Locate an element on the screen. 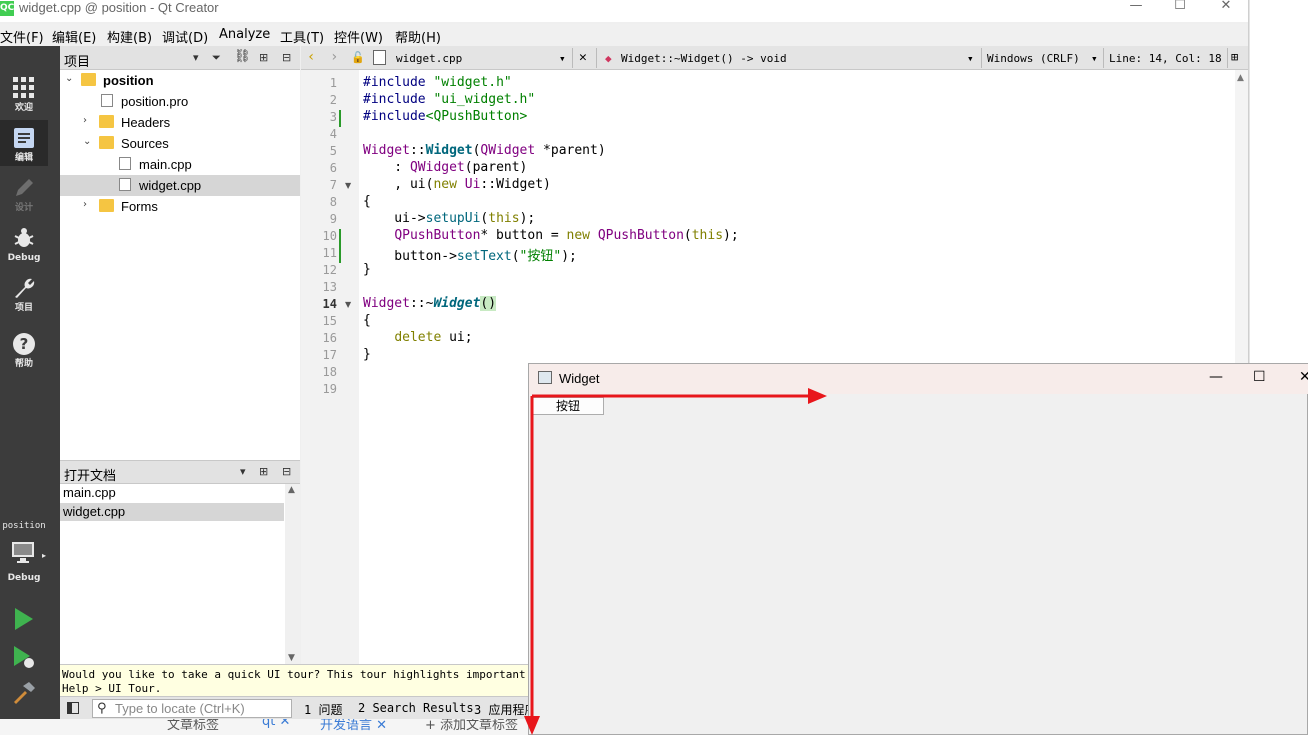 Image resolution: width=1308 pixels, height=735 pixels. x-axis-arrow is located at coordinates (679, 396).